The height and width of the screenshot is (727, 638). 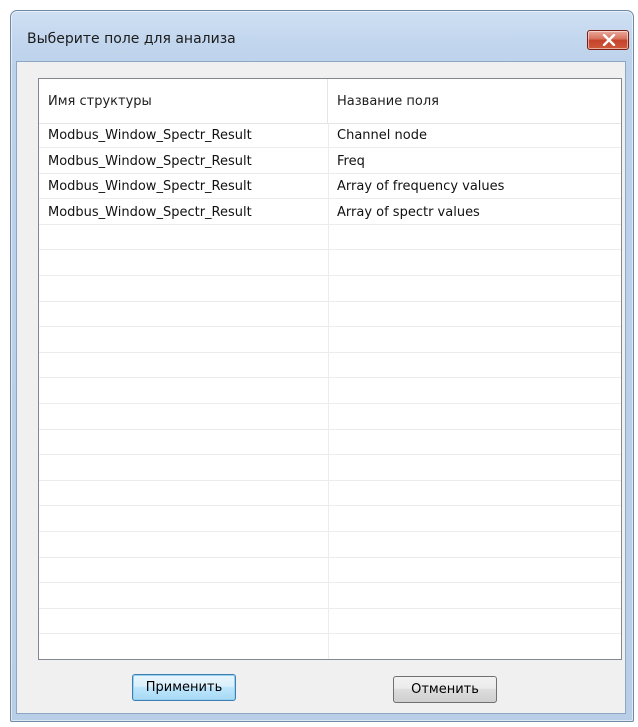 What do you see at coordinates (184, 687) in the screenshot?
I see `apply-button: Применить` at bounding box center [184, 687].